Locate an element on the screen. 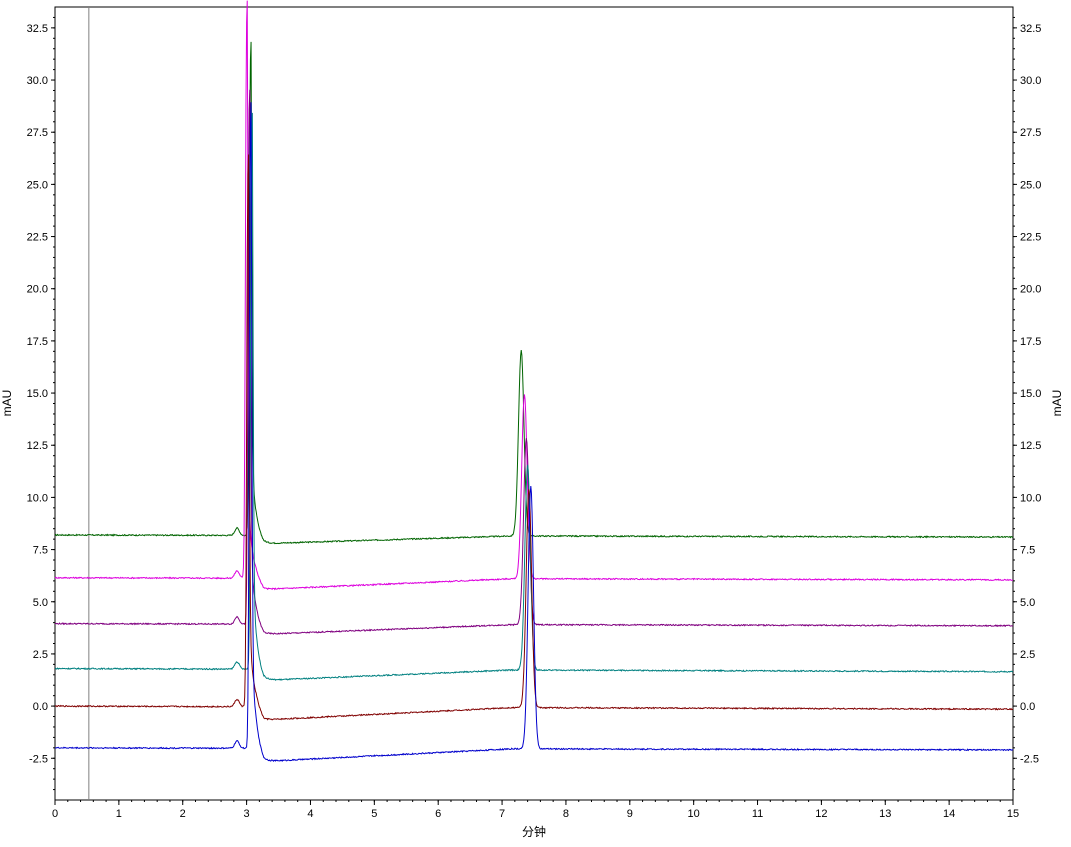 Image resolution: width=1071 pixels, height=847 pixels. right-y-tick-label: 27.5 is located at coordinates (1030, 133).